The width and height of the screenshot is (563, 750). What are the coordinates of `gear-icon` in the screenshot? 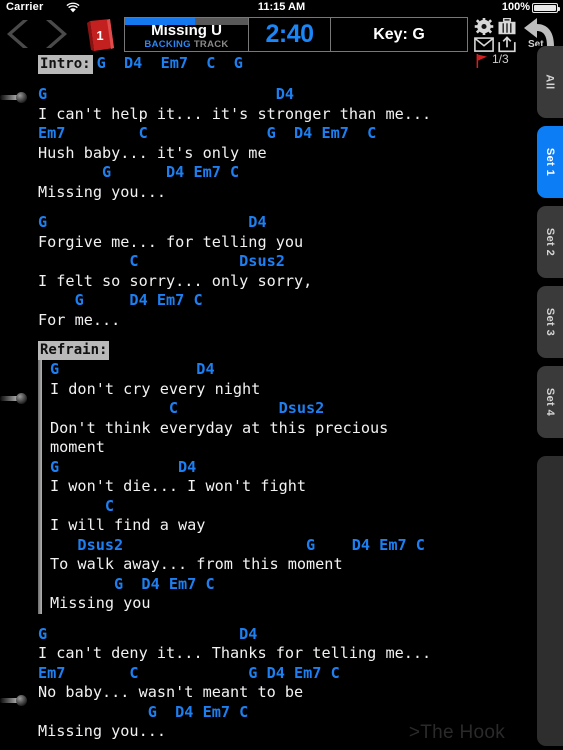 It's located at (484, 26).